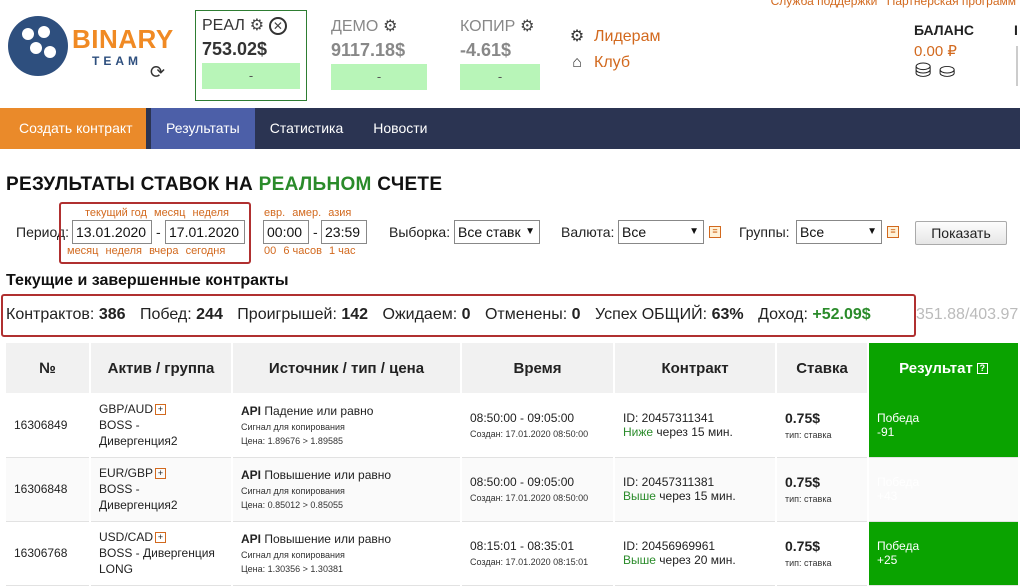 Image resolution: width=1020 pixels, height=586 pixels. Describe the element at coordinates (379, 77) in the screenshot. I see `account-demo-bar: -` at that location.